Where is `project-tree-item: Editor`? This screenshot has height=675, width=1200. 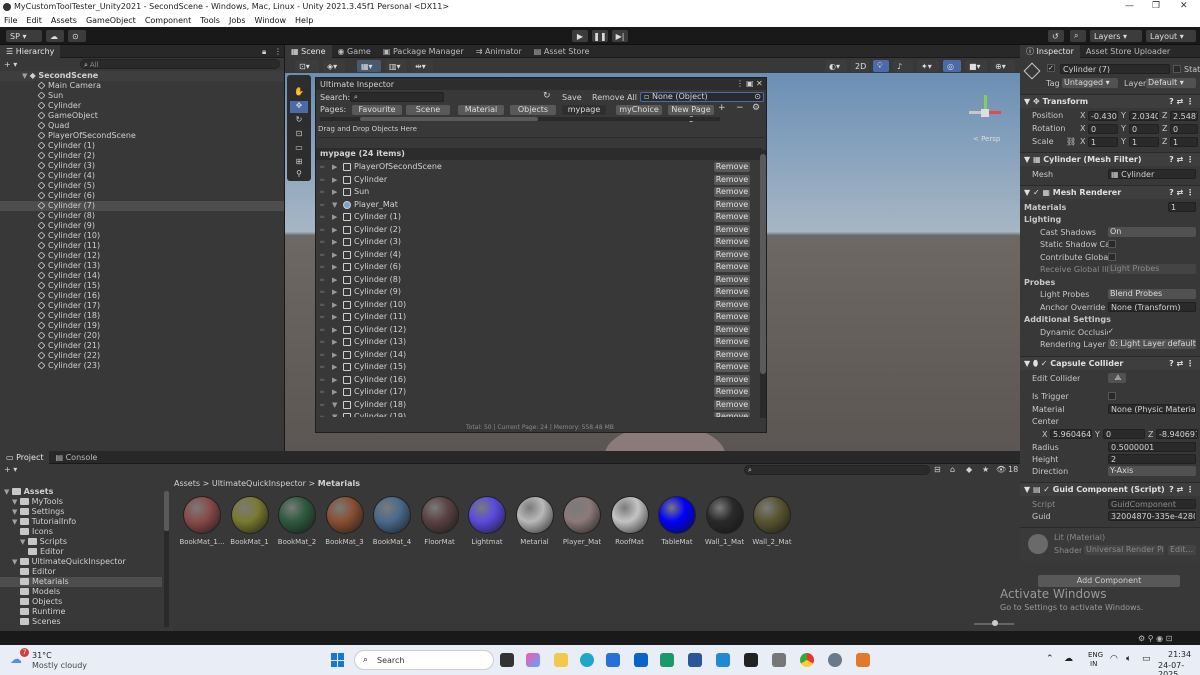 project-tree-item: Editor is located at coordinates (81, 552).